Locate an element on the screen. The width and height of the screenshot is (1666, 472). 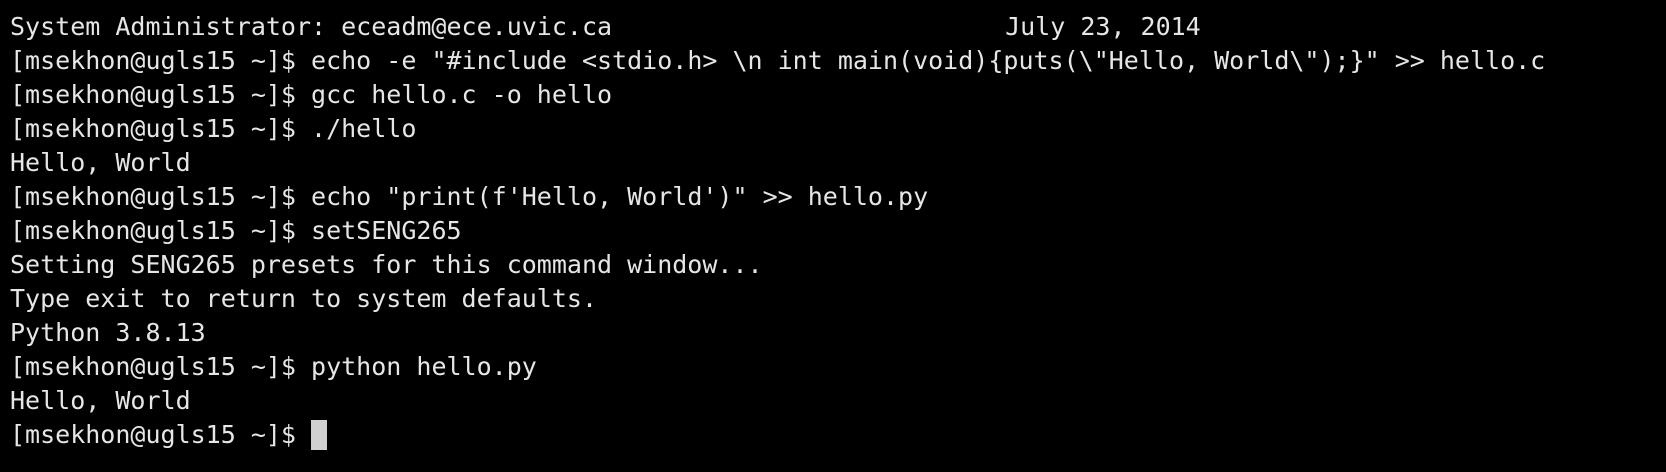
output-text: Type exit to return to system defaults. is located at coordinates (303, 298).